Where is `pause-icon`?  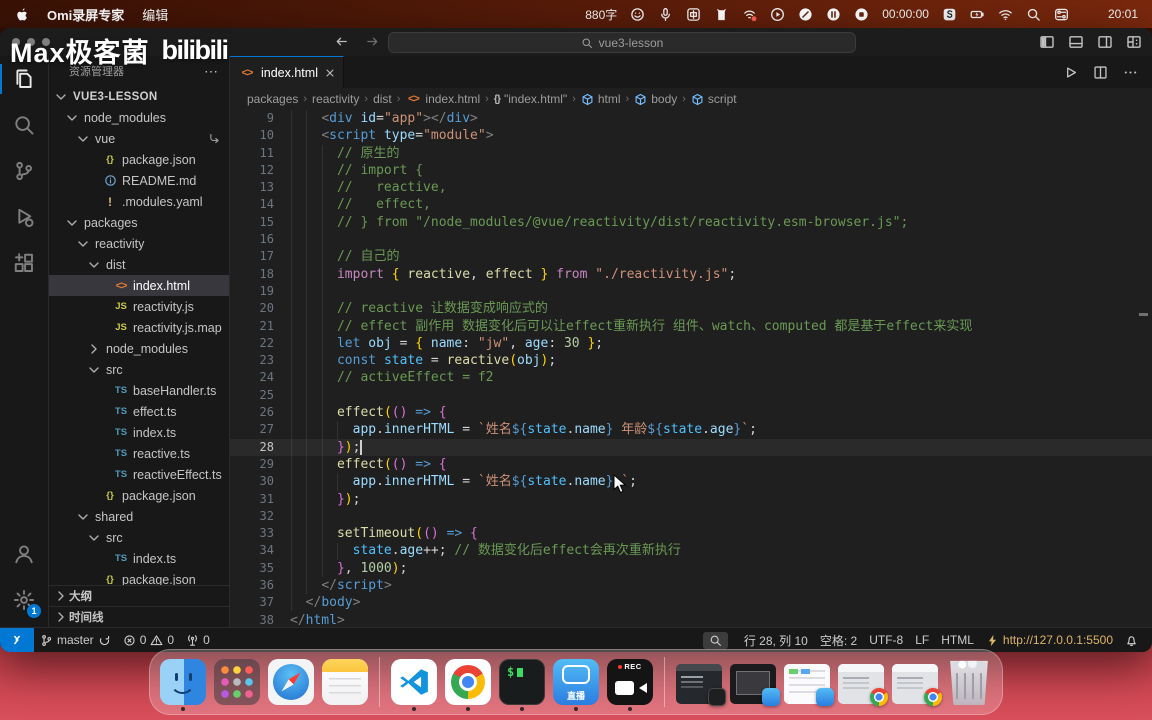 pause-icon is located at coordinates (833, 14).